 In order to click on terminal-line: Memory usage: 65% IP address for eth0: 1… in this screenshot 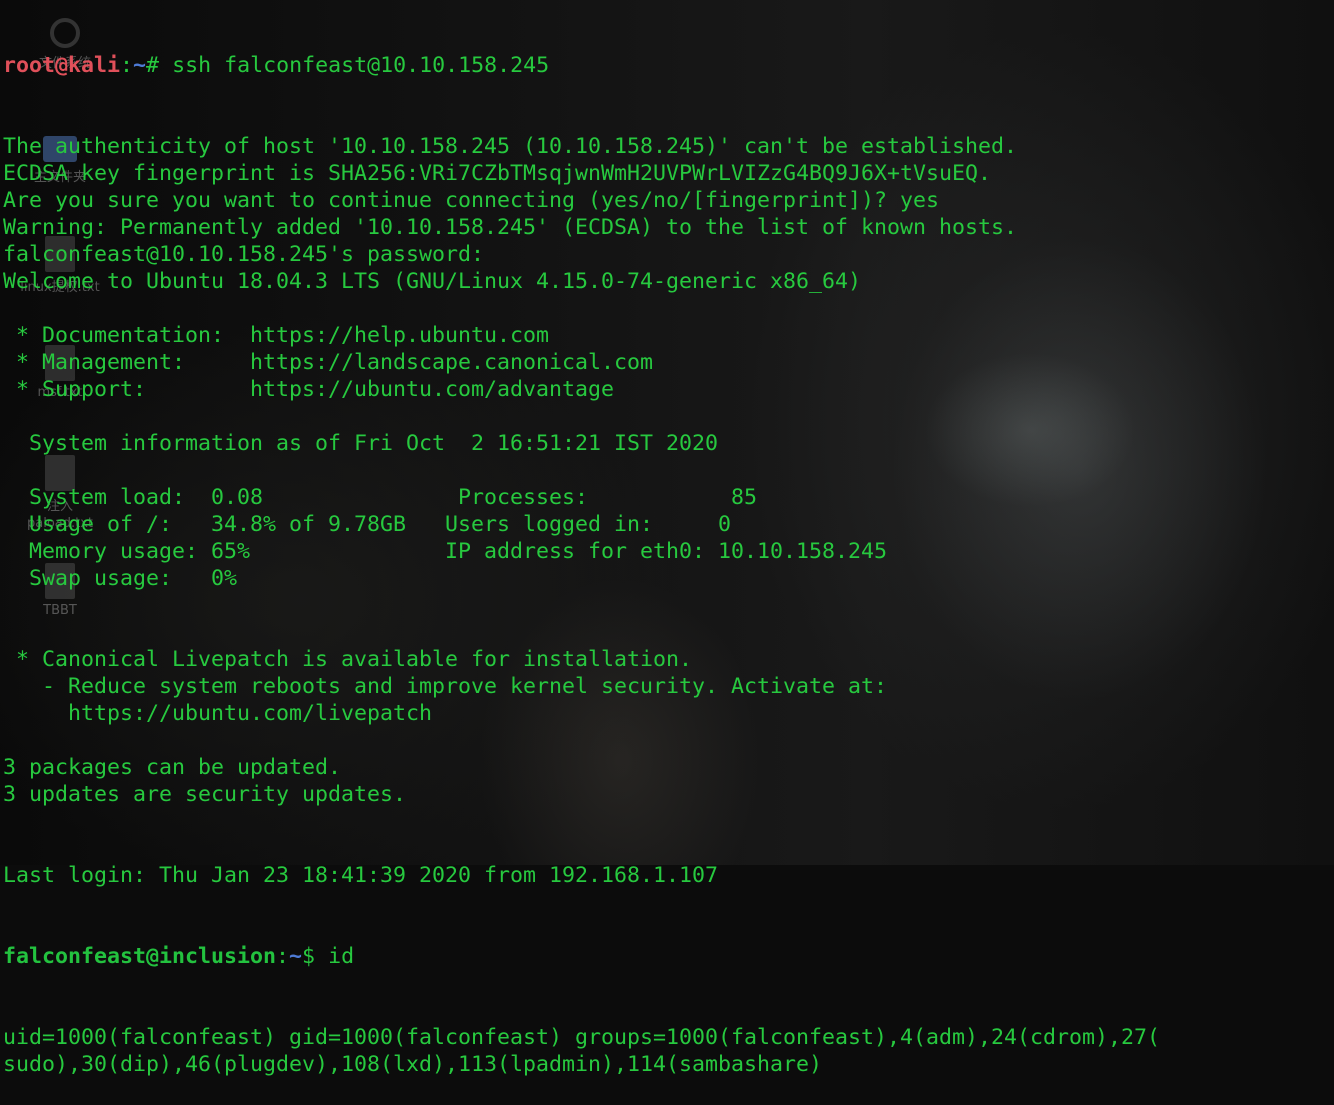, I will do `click(445, 551)`.